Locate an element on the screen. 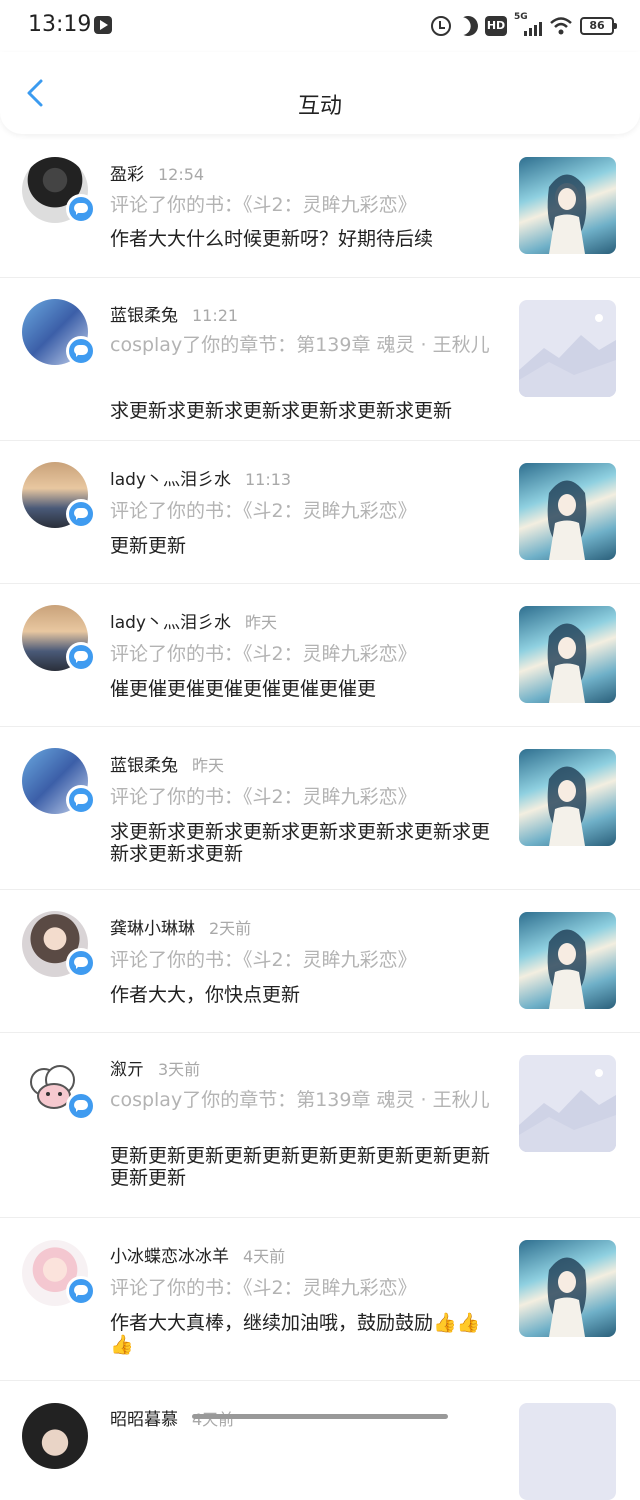 The image size is (640, 1500). user-name: 小冰蝶恋冰冰羊 is located at coordinates (169, 1257).